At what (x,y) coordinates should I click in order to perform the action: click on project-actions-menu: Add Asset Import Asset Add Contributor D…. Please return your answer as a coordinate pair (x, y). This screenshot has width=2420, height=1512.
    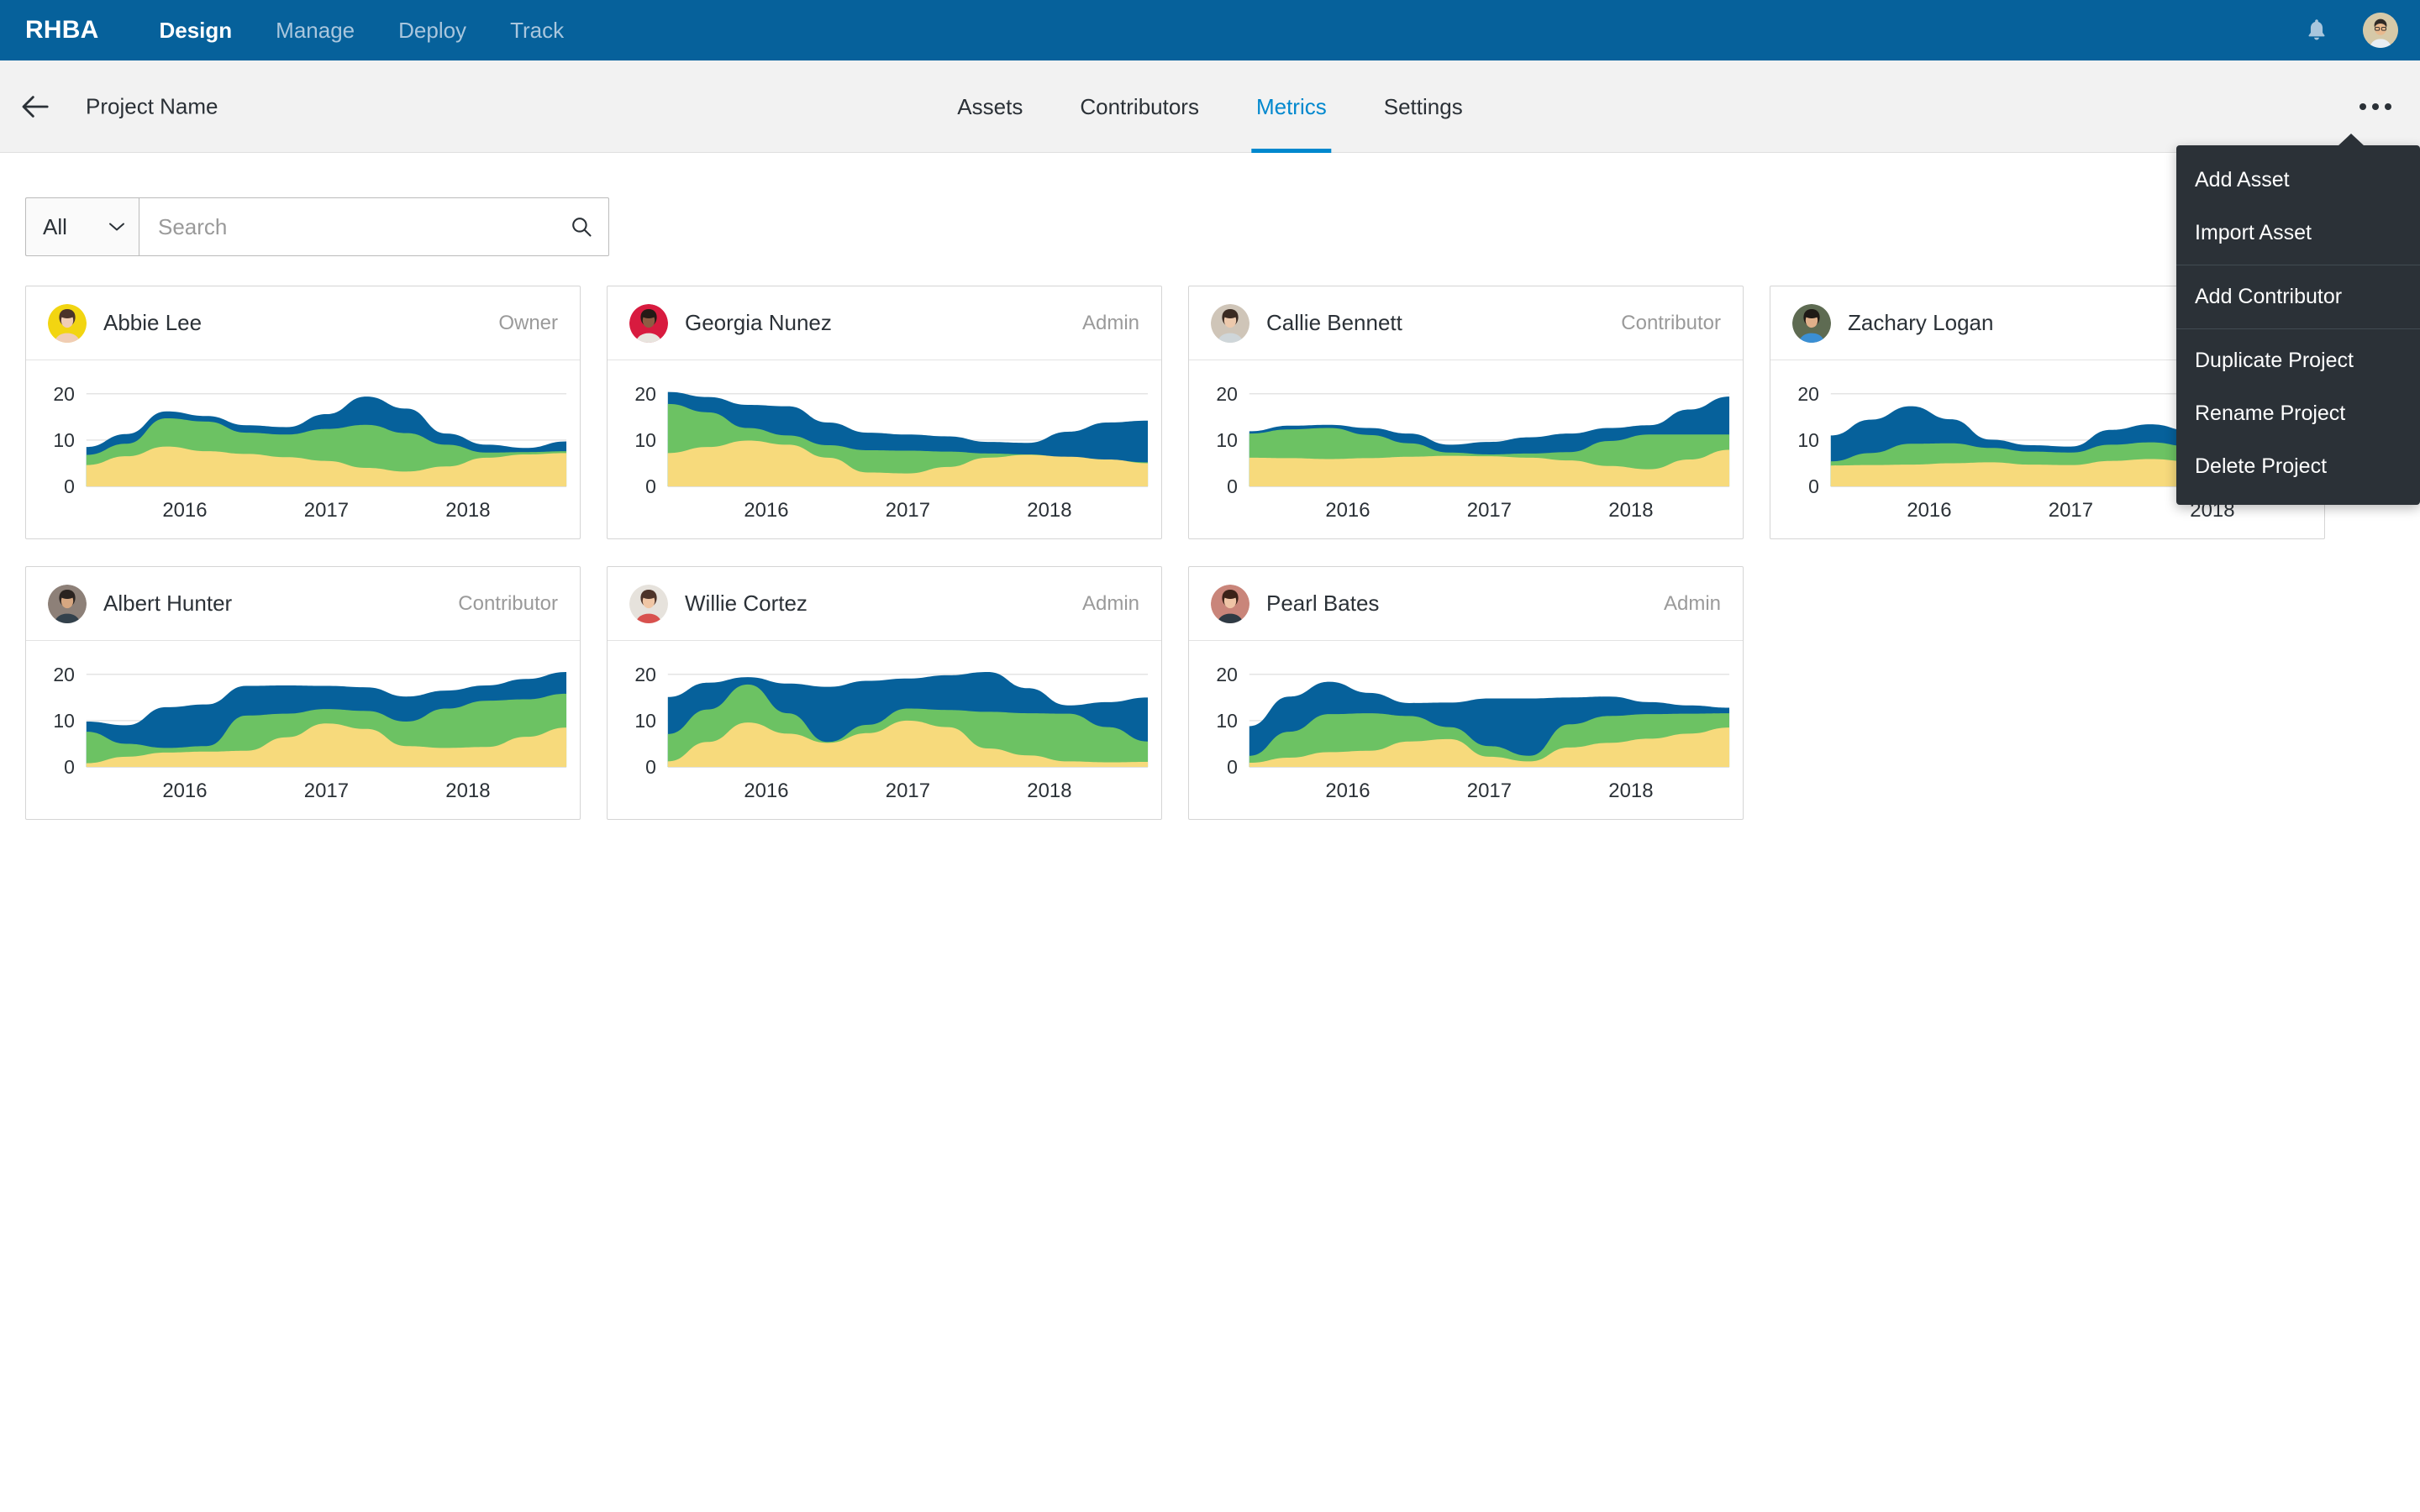
    Looking at the image, I should click on (2298, 319).